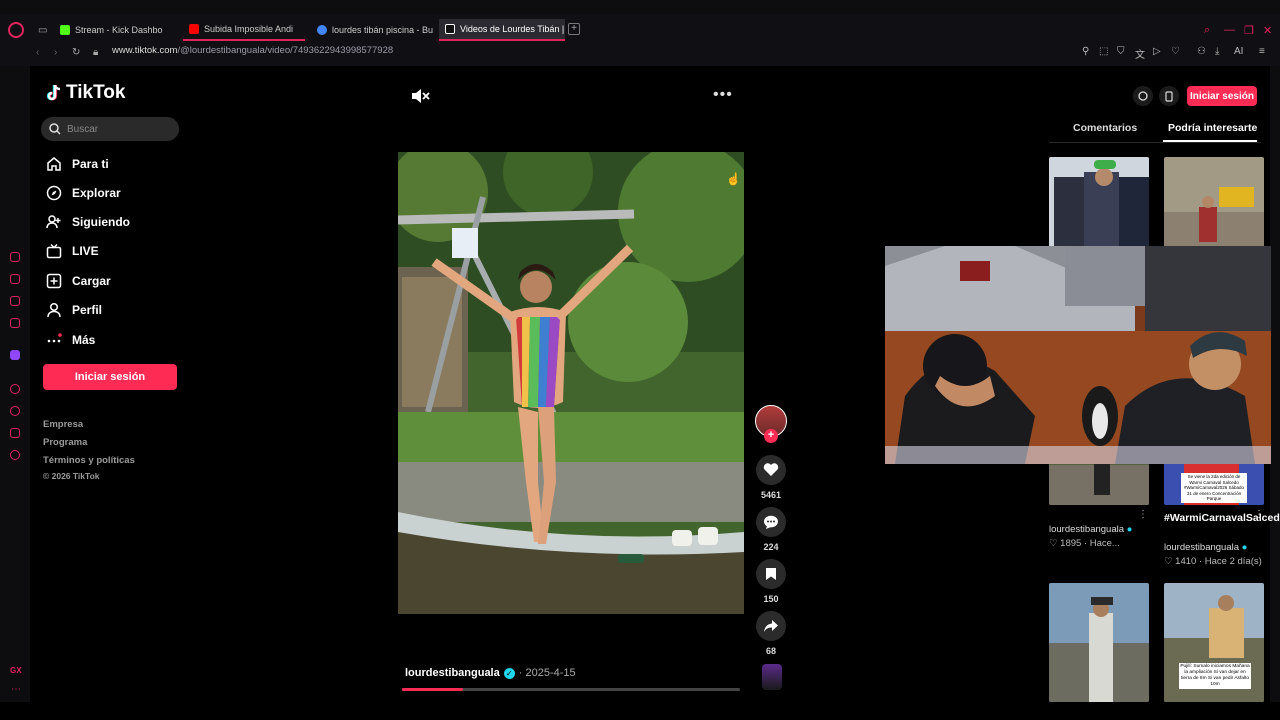 Image resolution: width=1280 pixels, height=720 pixels. What do you see at coordinates (55, 52) in the screenshot?
I see `forward-icon: ›` at bounding box center [55, 52].